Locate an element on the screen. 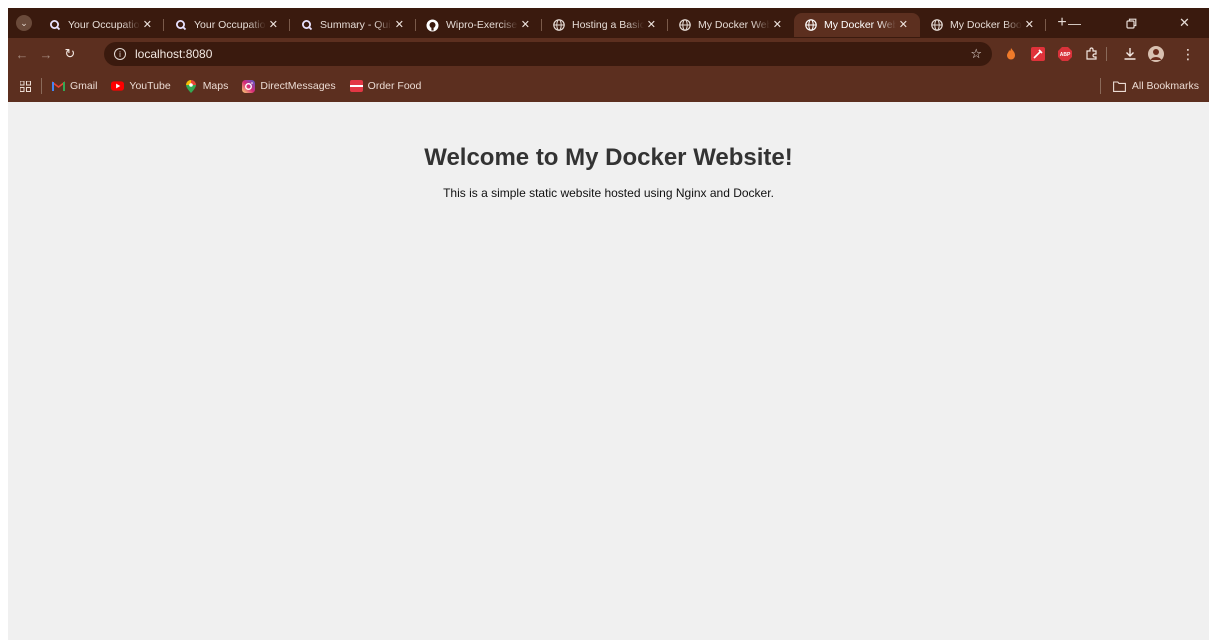 The width and height of the screenshot is (1209, 640). bookmark-label: YouTube is located at coordinates (150, 86).